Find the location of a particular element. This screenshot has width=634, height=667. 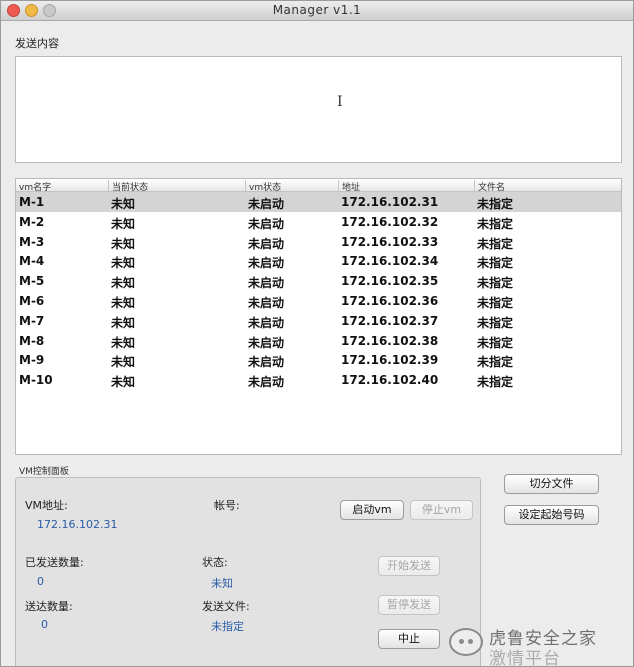

address-cell: 172.16.102.31 is located at coordinates (390, 202).